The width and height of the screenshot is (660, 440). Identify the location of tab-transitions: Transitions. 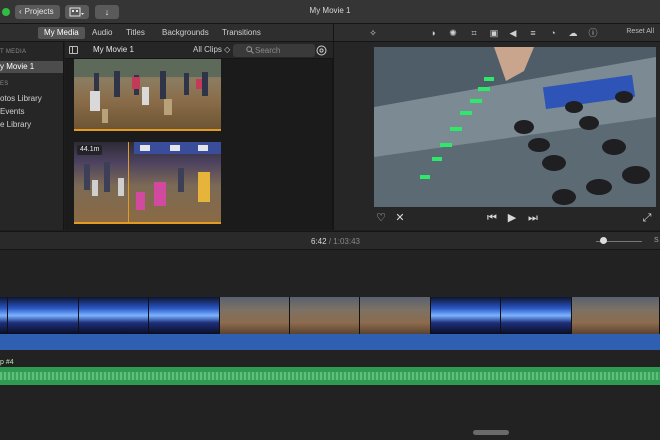
(241, 33).